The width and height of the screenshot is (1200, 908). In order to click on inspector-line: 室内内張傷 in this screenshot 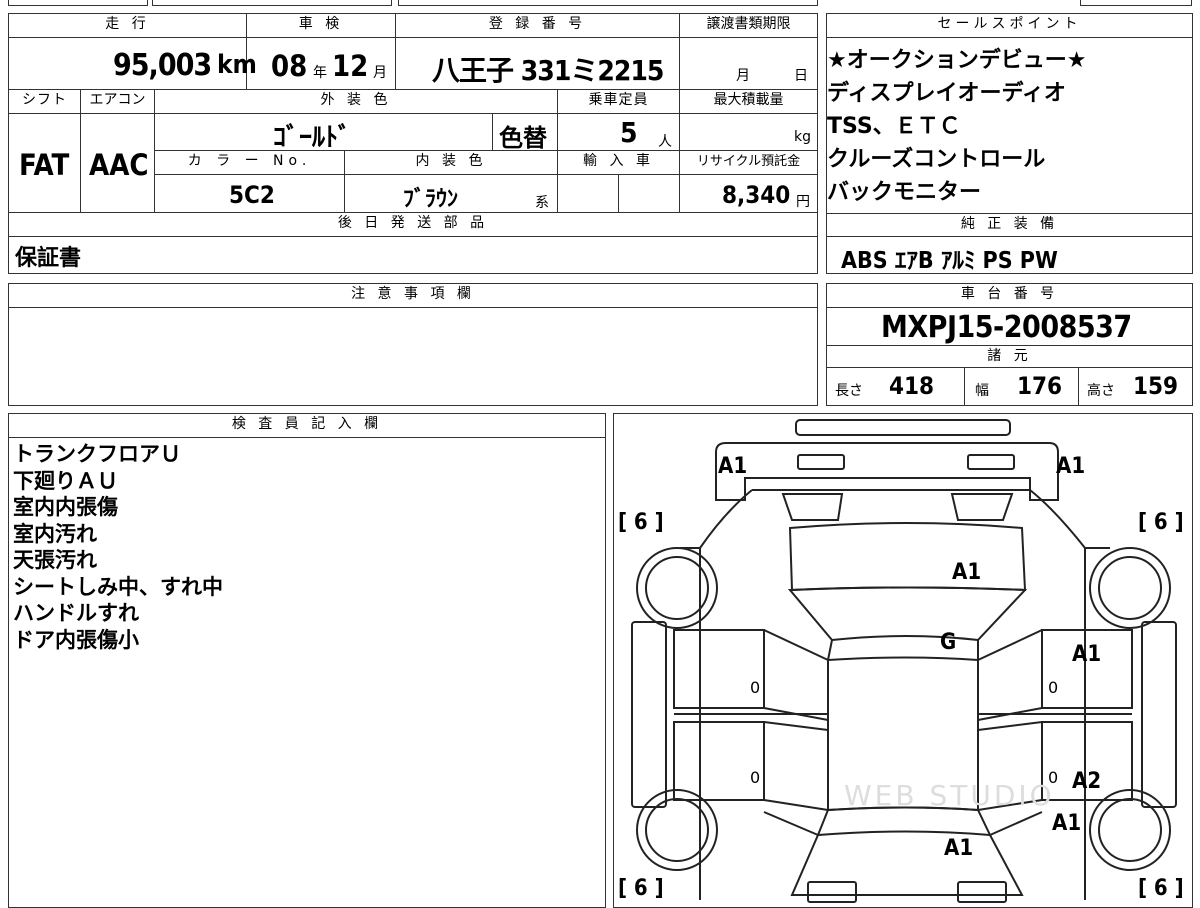, I will do `click(65, 507)`.